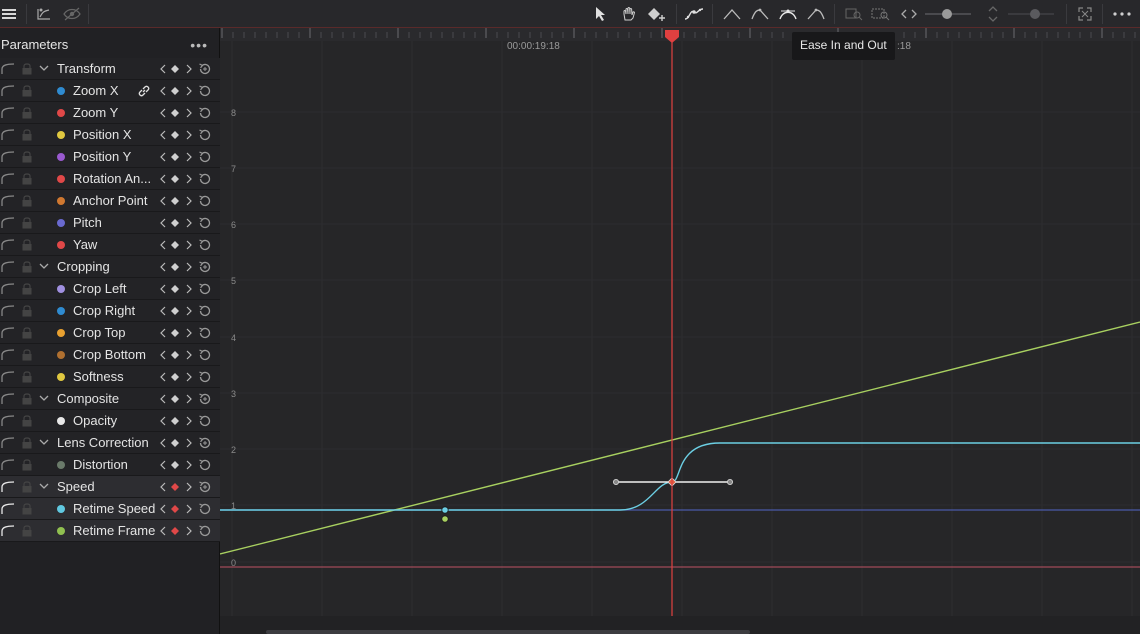  Describe the element at coordinates (1035, 14) in the screenshot. I see `vertical-zoom-knob` at that location.